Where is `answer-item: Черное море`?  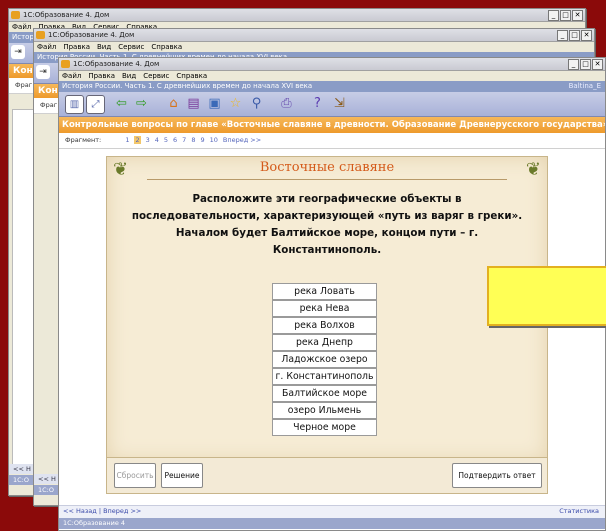
answer-item: Черное море is located at coordinates (324, 427).